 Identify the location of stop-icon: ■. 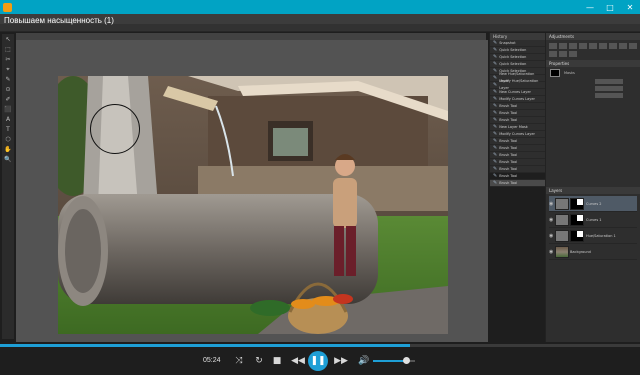
(277, 361).